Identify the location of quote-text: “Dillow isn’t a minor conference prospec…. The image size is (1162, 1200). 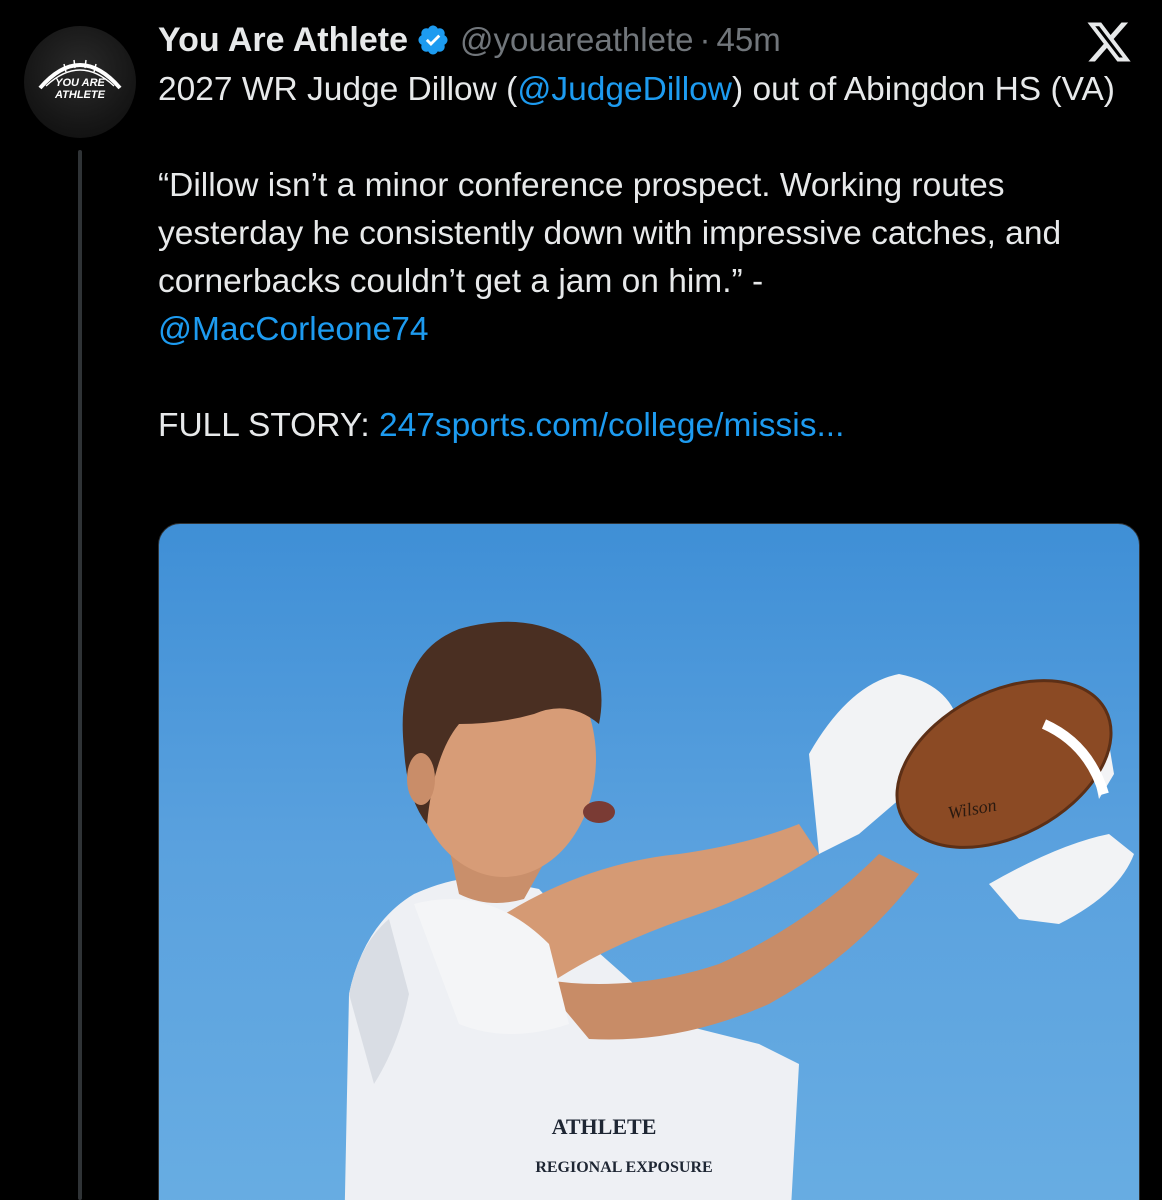
(610, 233).